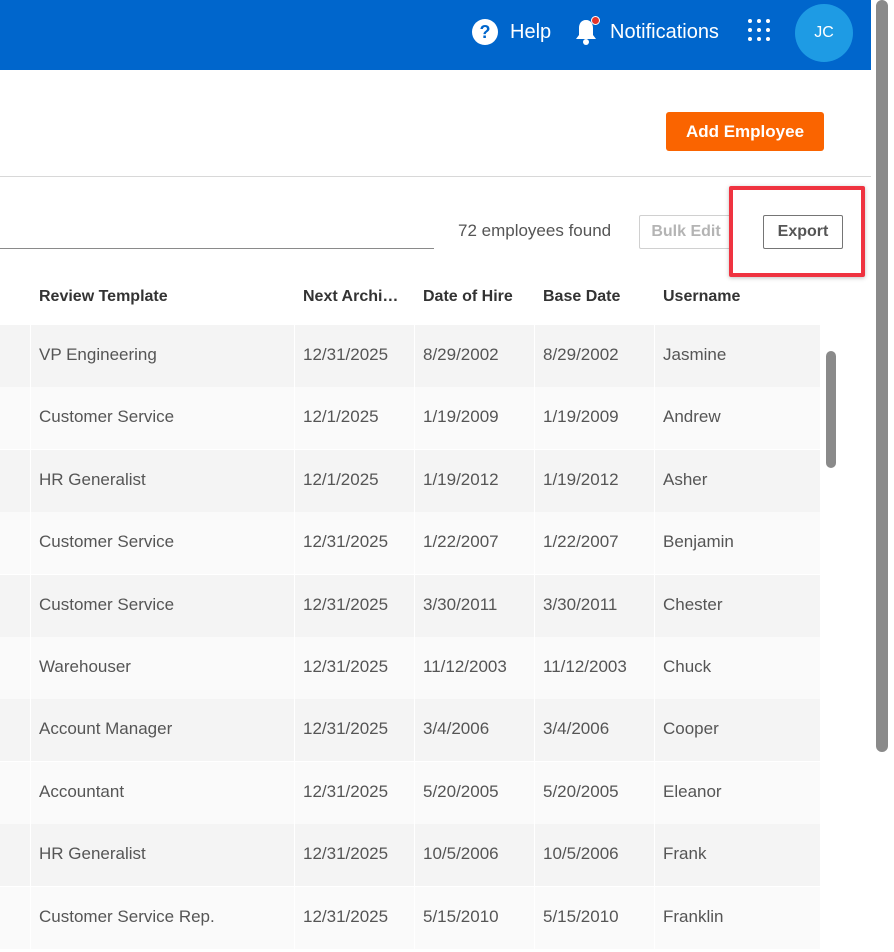  What do you see at coordinates (85, 666) in the screenshot?
I see `cell-review-template: Warehouser` at bounding box center [85, 666].